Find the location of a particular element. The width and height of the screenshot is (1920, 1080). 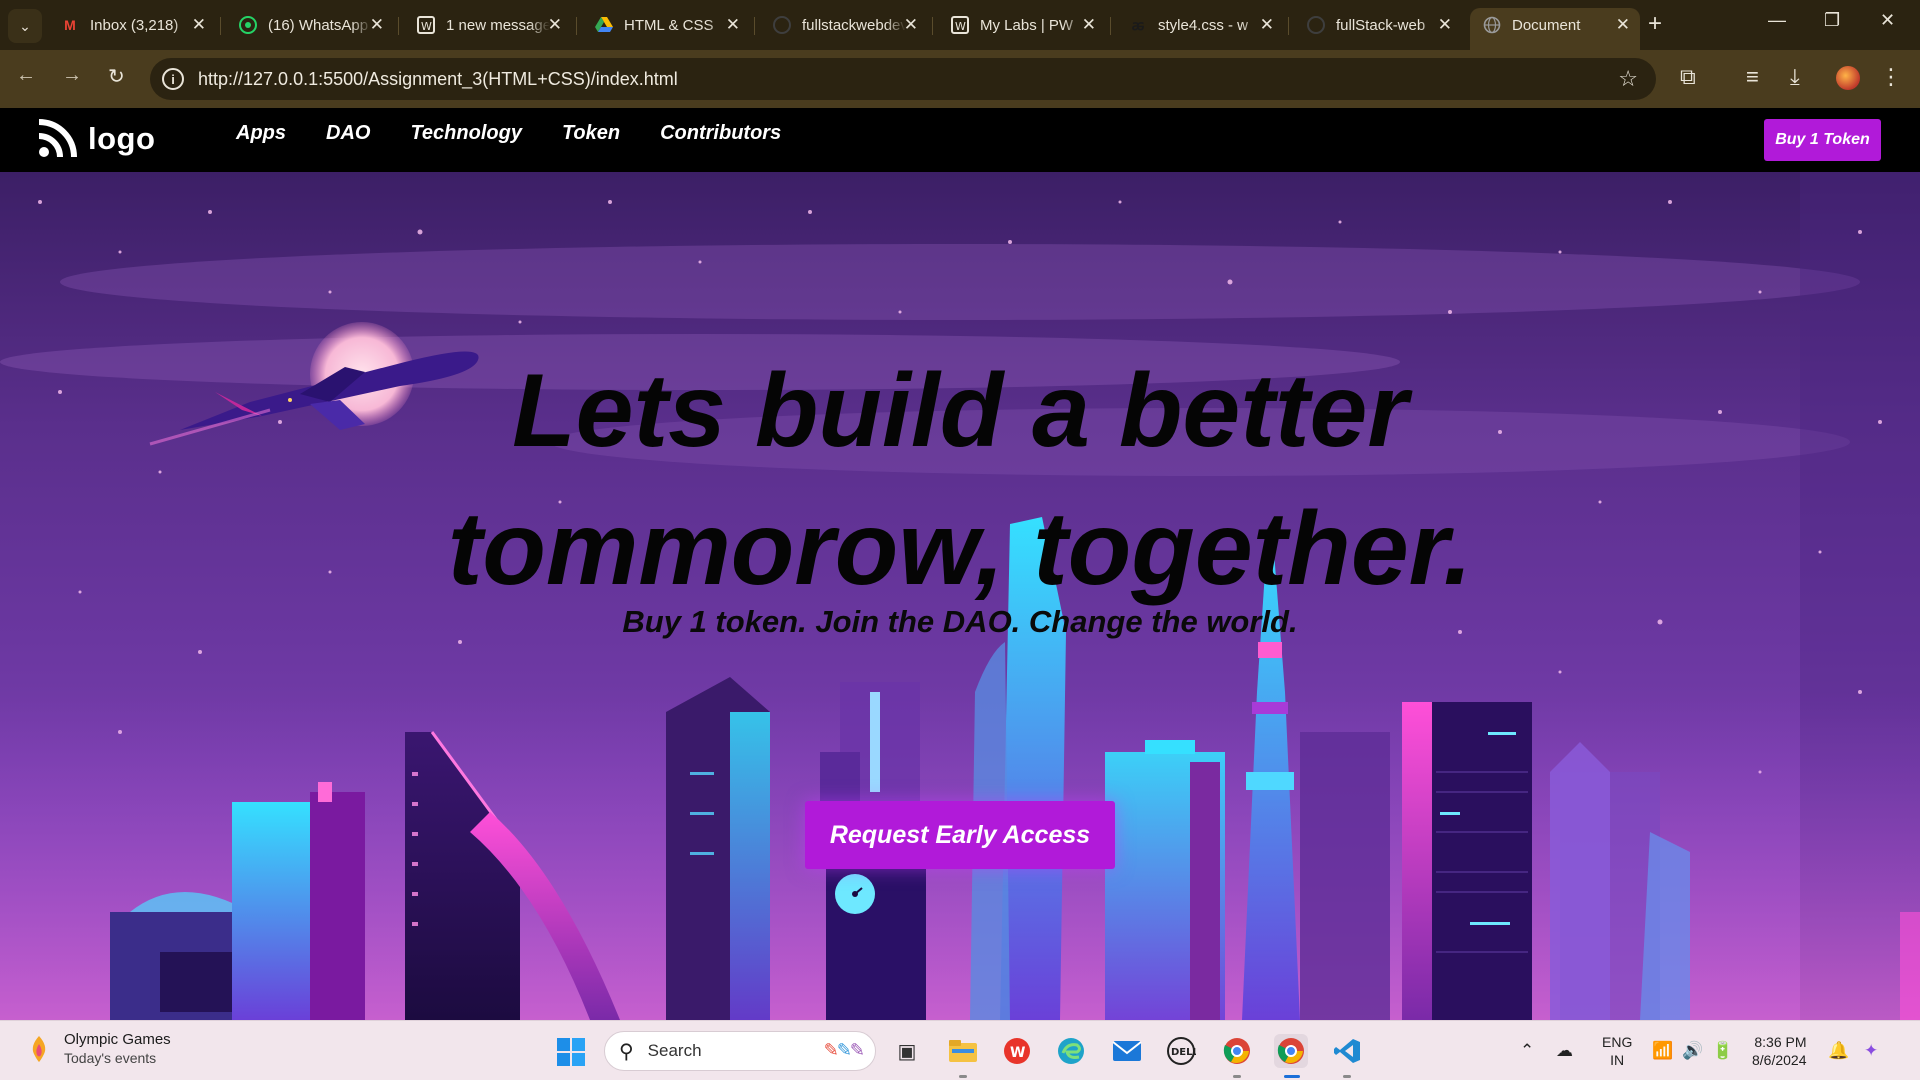

close-window-icon: ✕ is located at coordinates (1887, 20).